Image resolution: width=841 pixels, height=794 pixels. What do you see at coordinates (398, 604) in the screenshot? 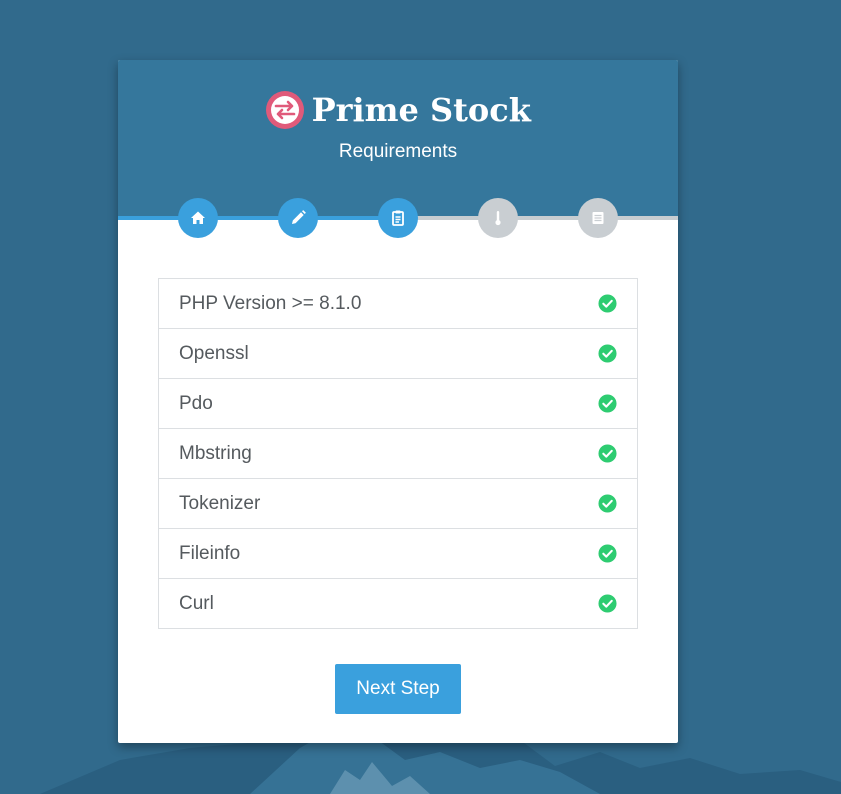
I see `requirement-row: Curl` at bounding box center [398, 604].